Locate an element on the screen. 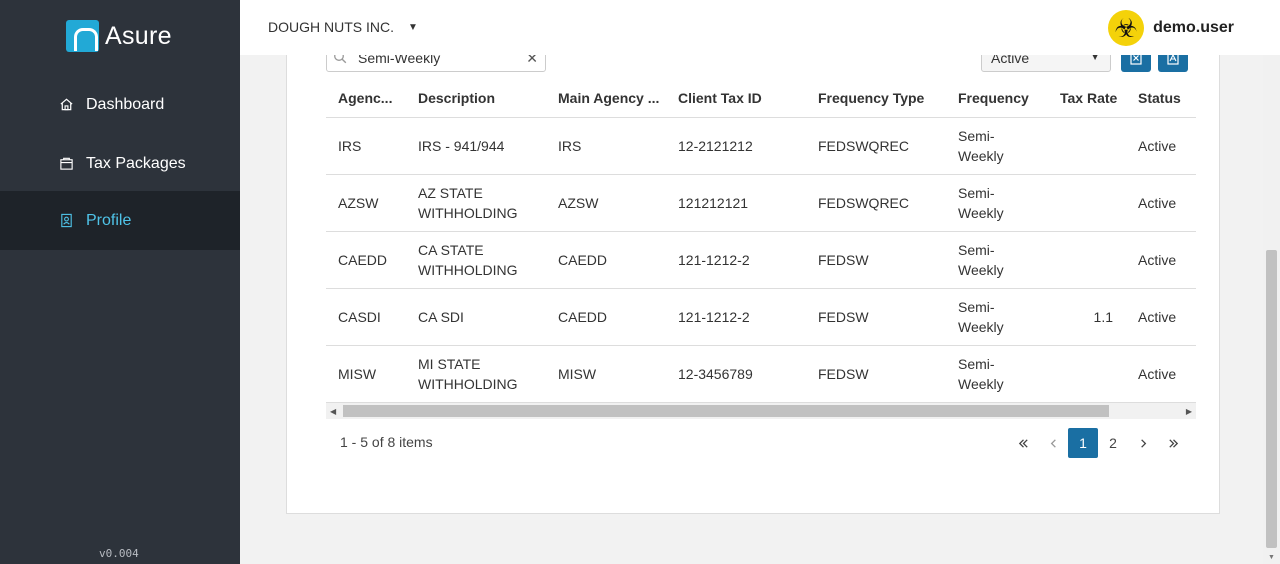 The width and height of the screenshot is (1280, 564). double-chevron-right-icon is located at coordinates (1173, 443).